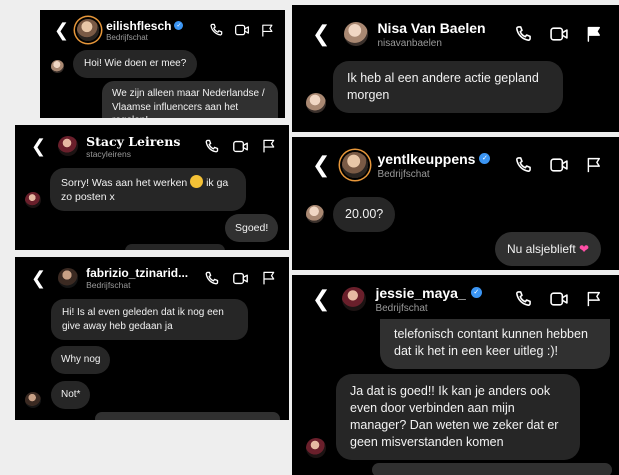 This screenshot has width=619, height=475. What do you see at coordinates (252, 228) in the screenshot?
I see `message-bubble-outgoing: Sgoed!` at bounding box center [252, 228].